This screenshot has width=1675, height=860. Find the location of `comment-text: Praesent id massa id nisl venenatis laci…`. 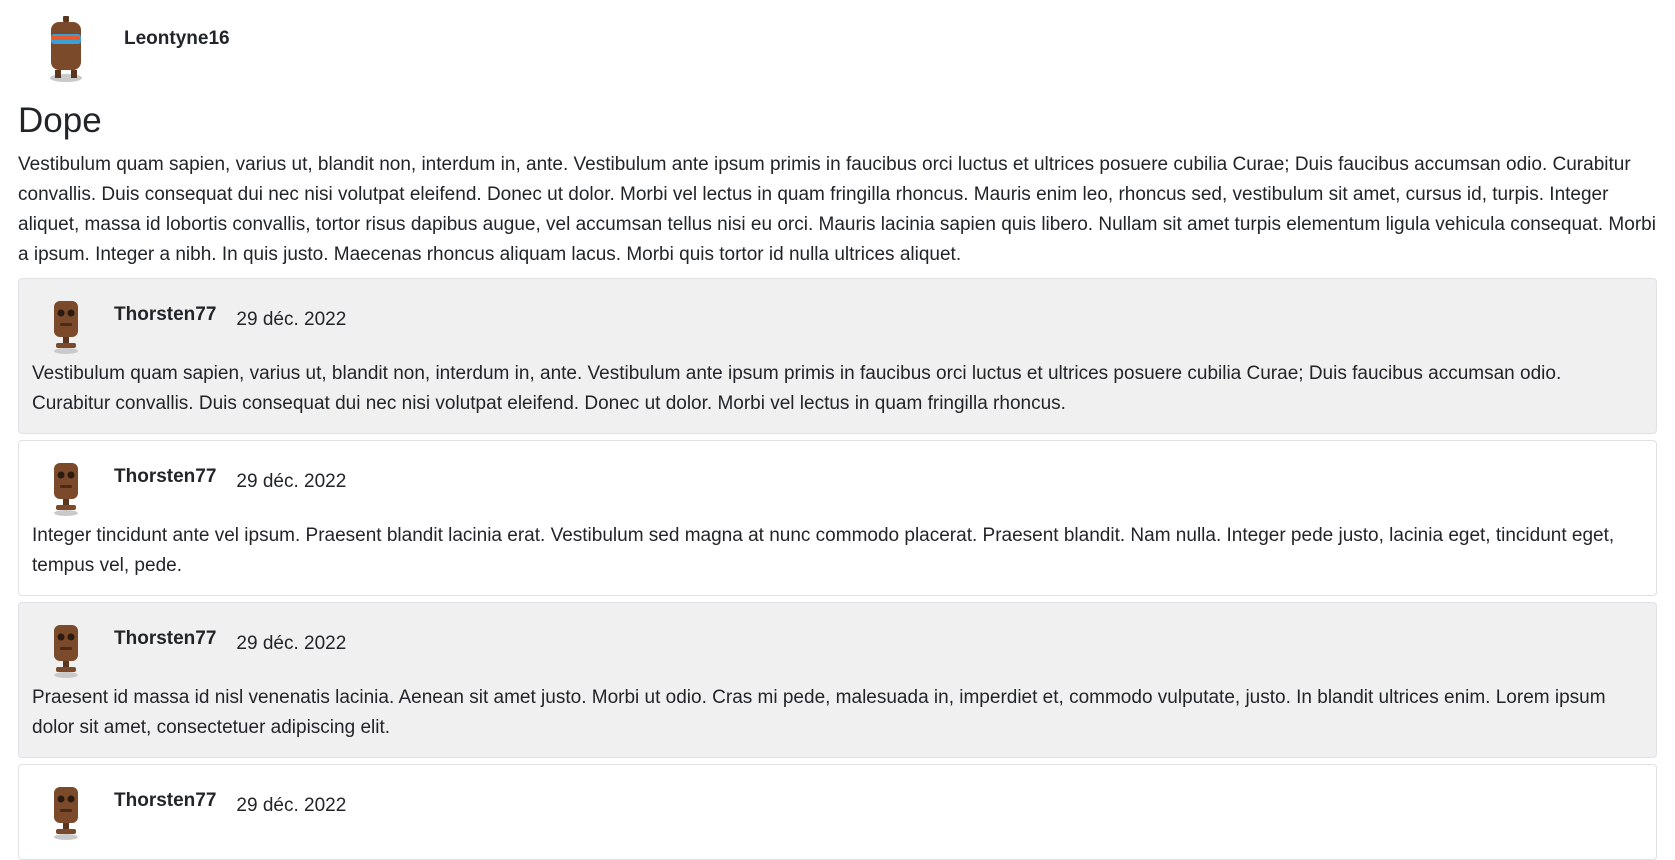

comment-text: Praesent id massa id nisl venenatis laci… is located at coordinates (819, 712).